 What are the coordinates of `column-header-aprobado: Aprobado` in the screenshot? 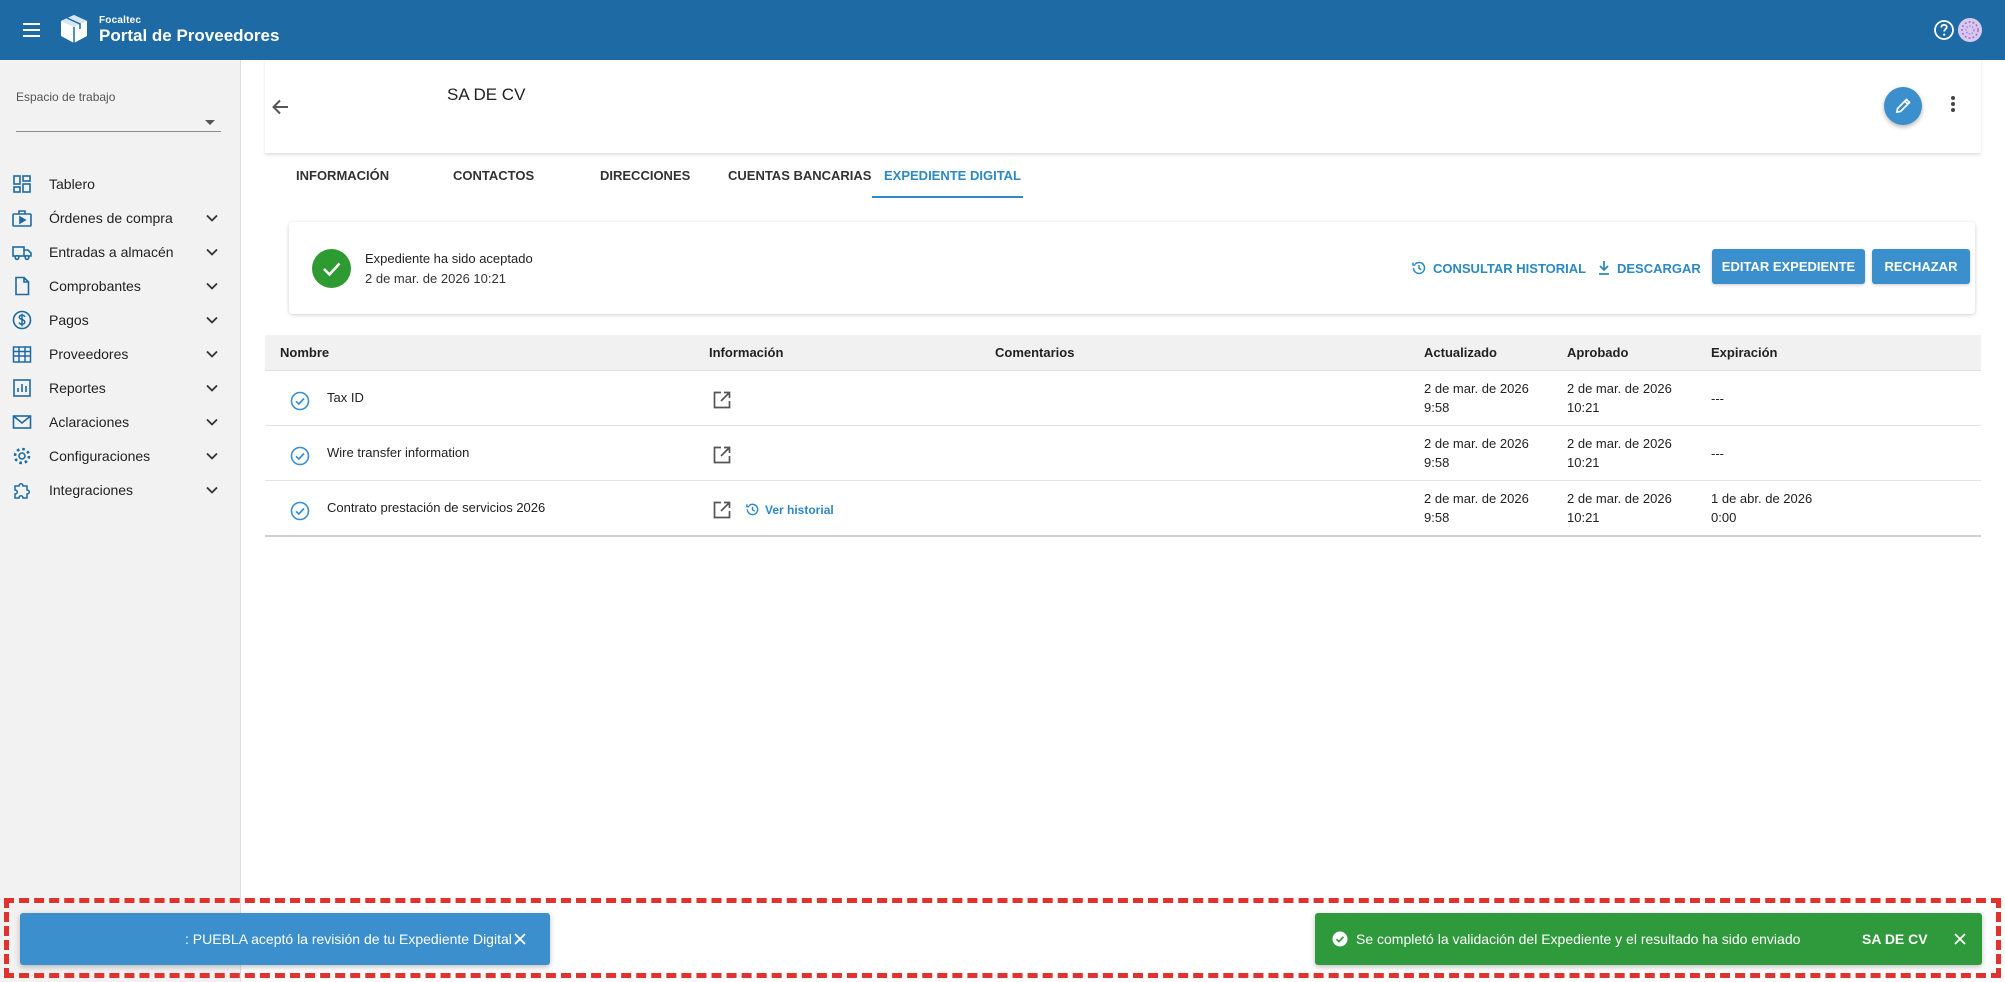 It's located at (1598, 352).